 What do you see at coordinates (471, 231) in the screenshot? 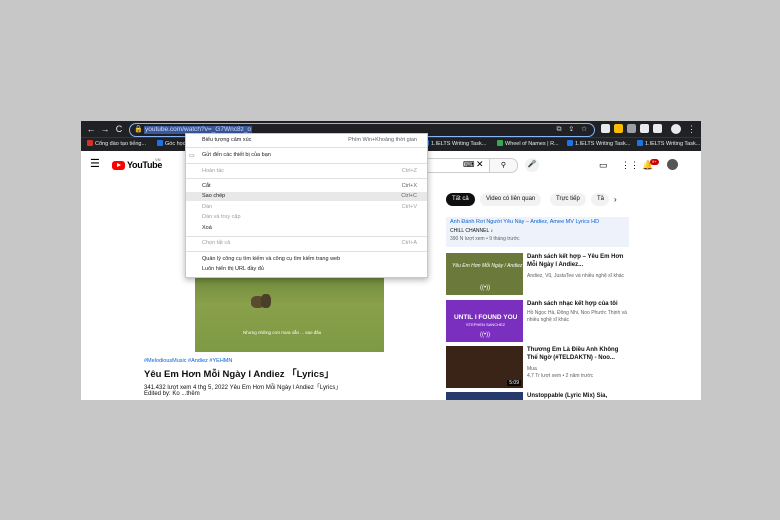
I see `featured-video-channel: CHILL CHANNEL ♪` at bounding box center [471, 231].